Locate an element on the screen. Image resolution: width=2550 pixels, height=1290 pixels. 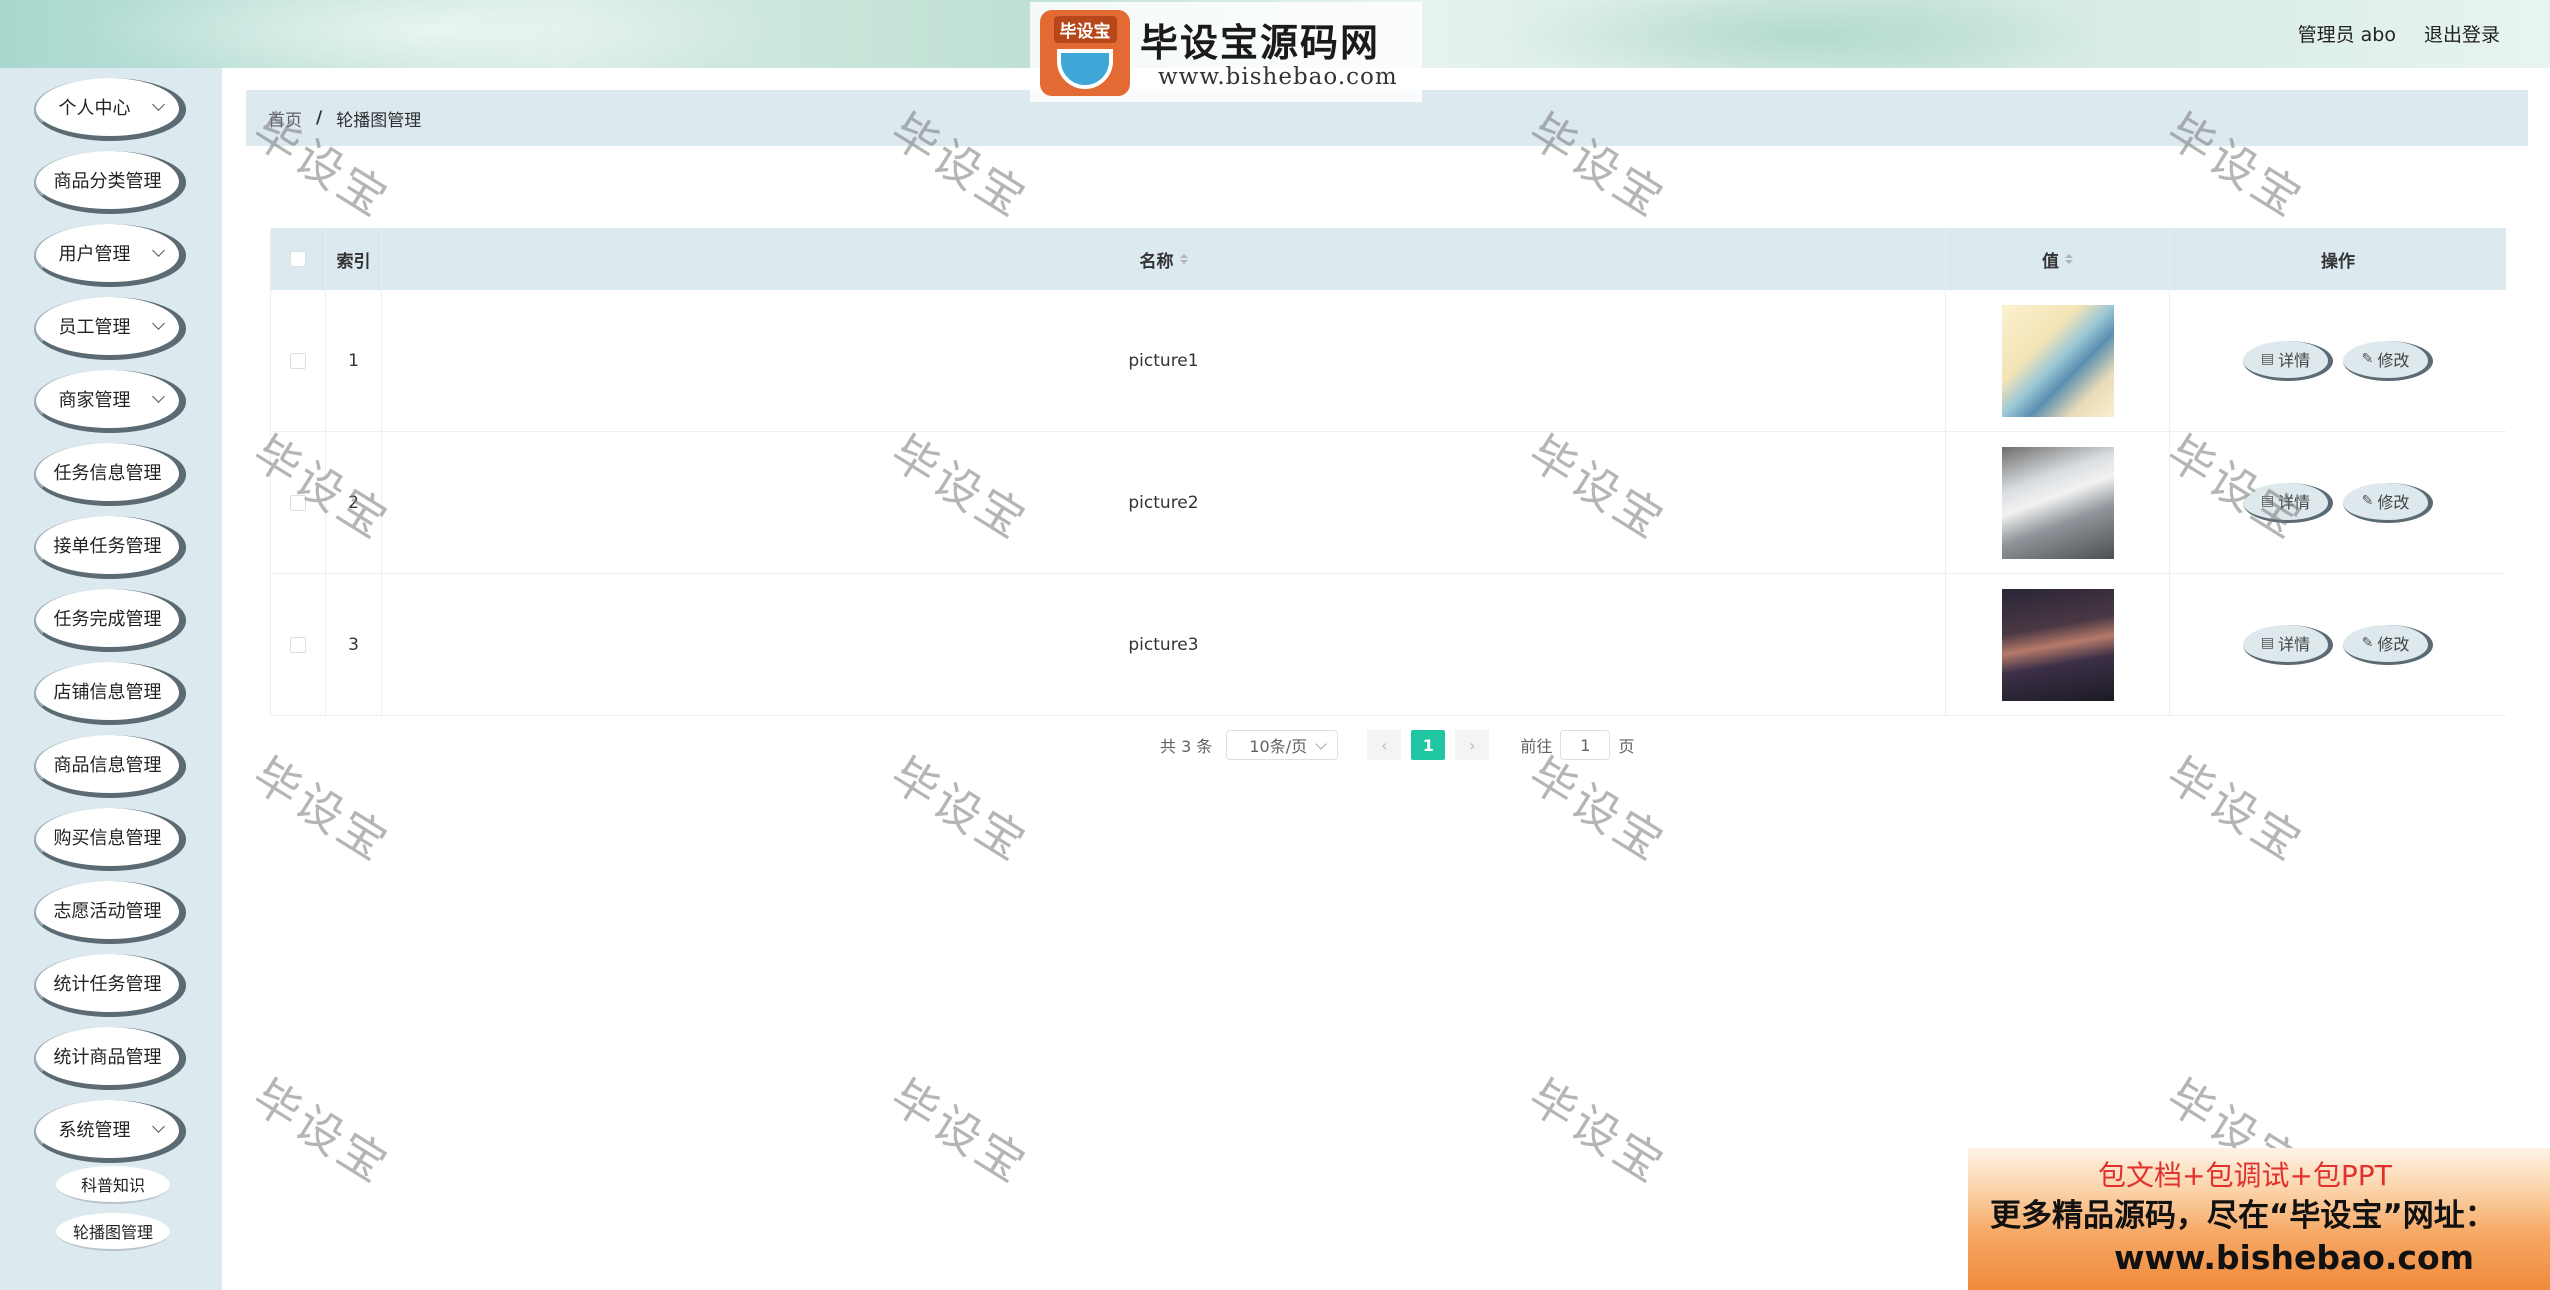
sidebar-subitem-label: 科普知识 is located at coordinates (112, 1185).